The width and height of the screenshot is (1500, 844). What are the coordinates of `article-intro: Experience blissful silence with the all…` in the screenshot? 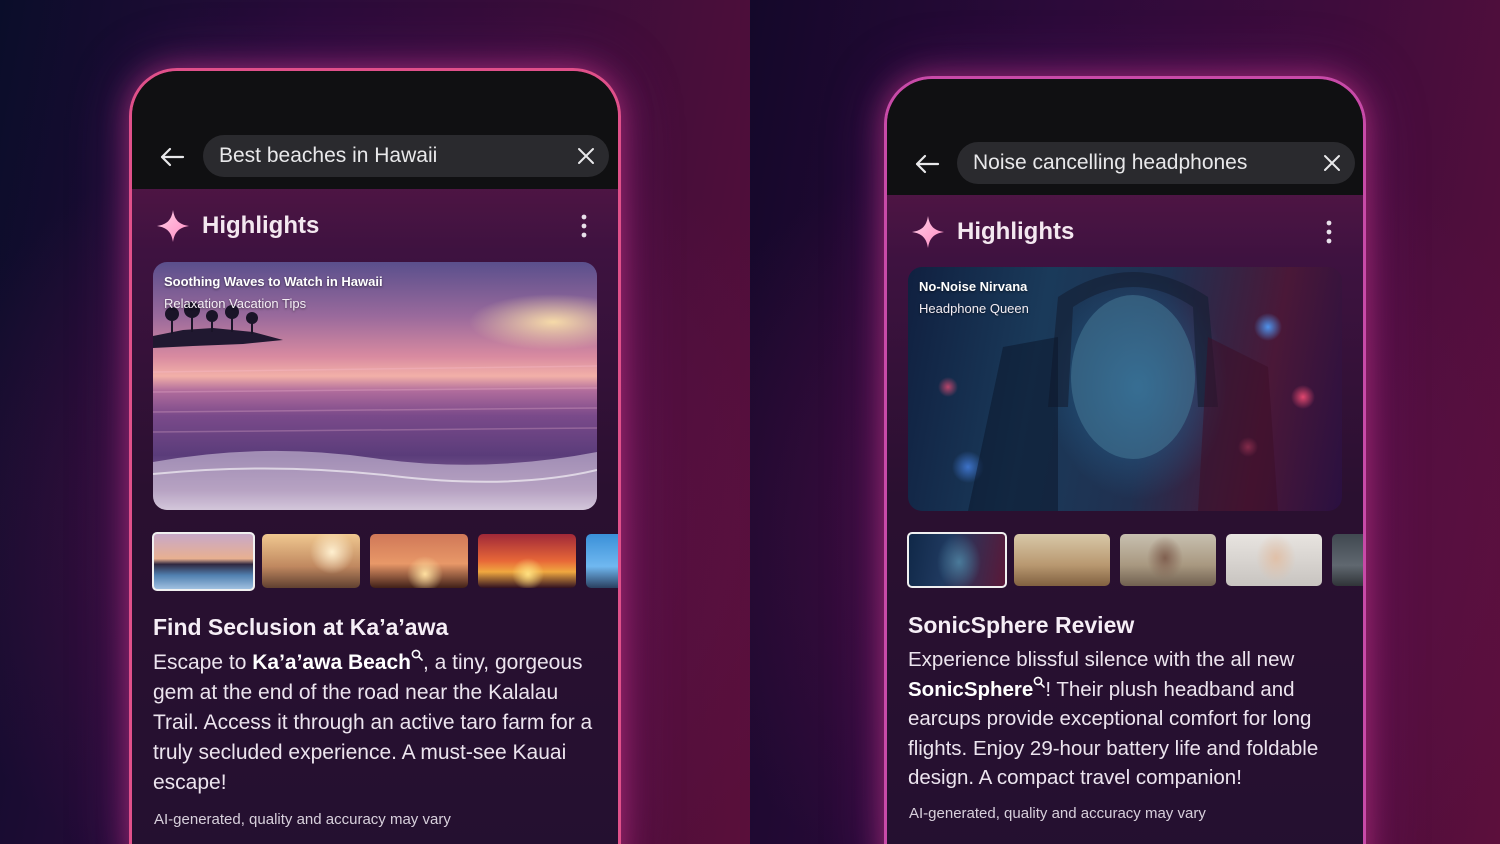 It's located at (1101, 659).